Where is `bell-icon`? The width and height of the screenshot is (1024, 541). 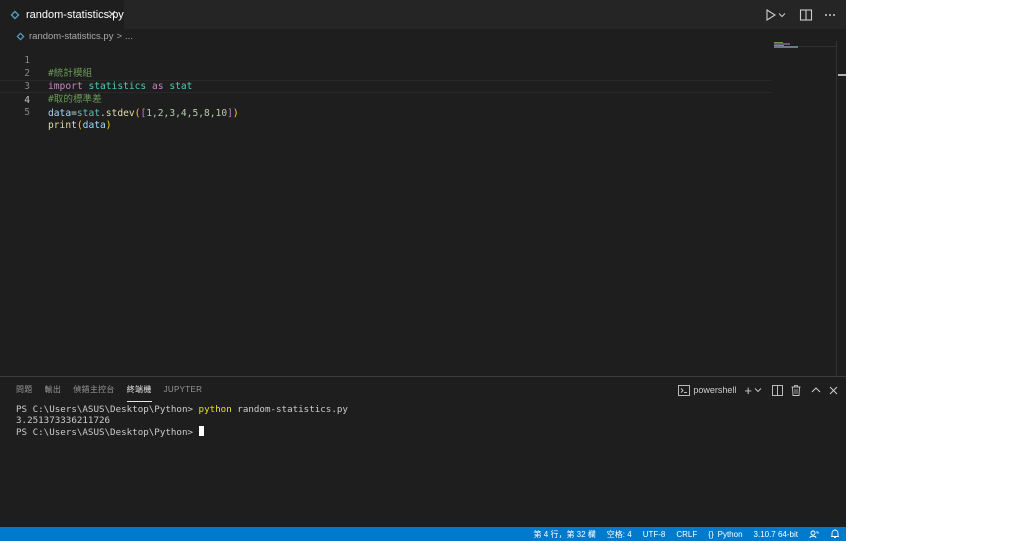 bell-icon is located at coordinates (835, 533).